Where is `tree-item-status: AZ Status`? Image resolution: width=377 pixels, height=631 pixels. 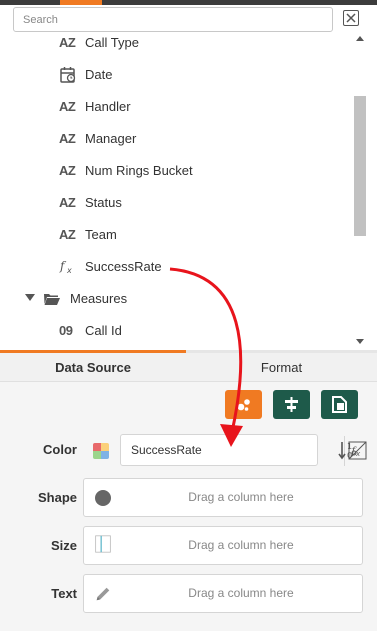 tree-item-status: AZ Status is located at coordinates (176, 205).